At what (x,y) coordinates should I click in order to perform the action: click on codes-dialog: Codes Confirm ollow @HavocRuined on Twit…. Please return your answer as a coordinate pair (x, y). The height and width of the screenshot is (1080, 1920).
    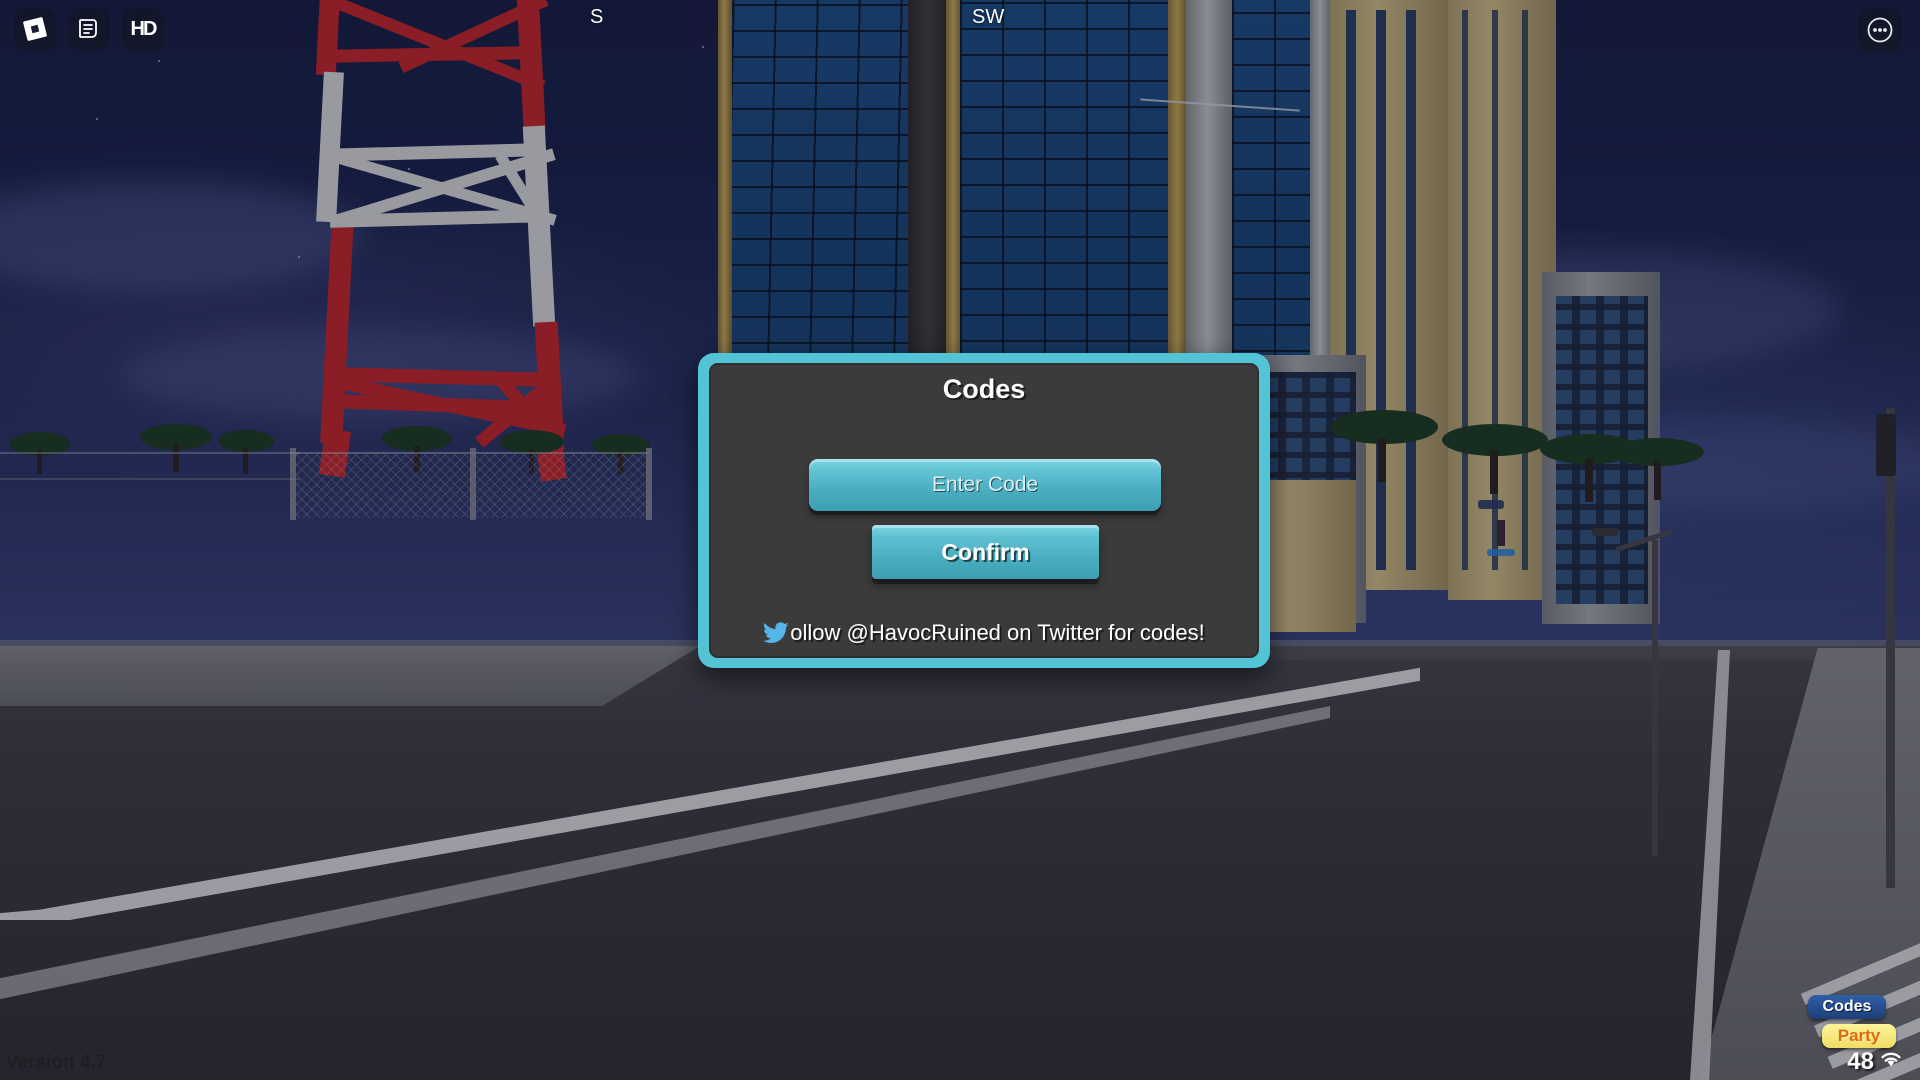
    Looking at the image, I should click on (984, 510).